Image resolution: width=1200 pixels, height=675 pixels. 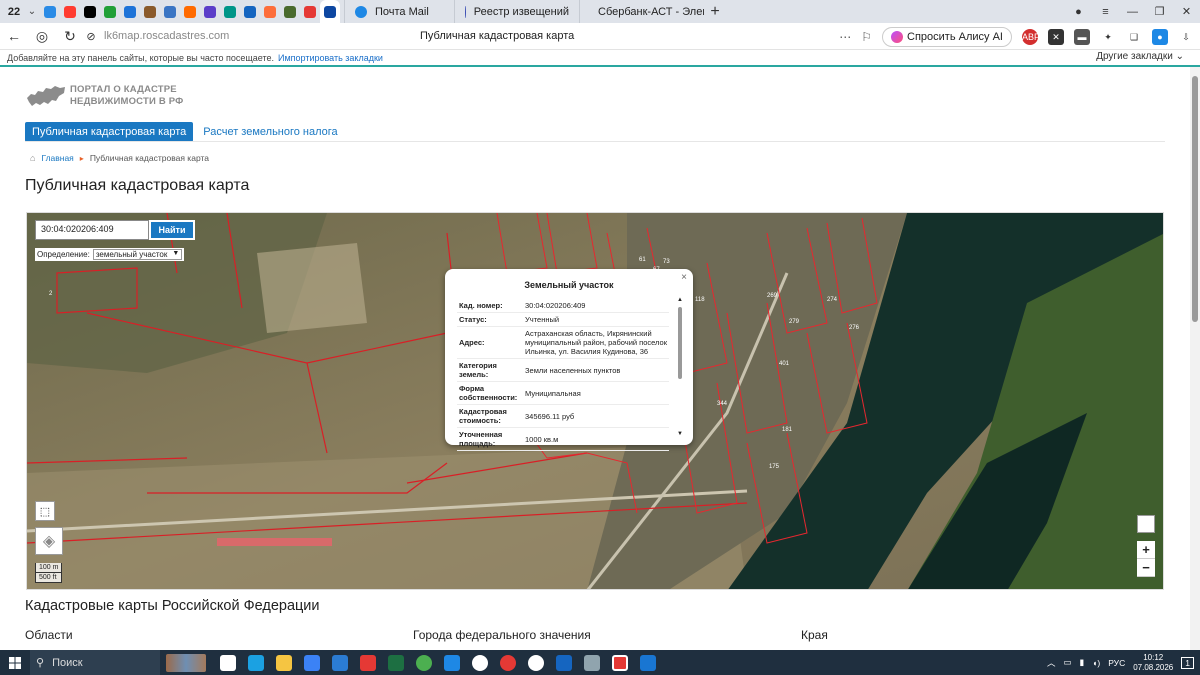 What do you see at coordinates (49, 635) in the screenshot?
I see `column-regions: Области` at bounding box center [49, 635].